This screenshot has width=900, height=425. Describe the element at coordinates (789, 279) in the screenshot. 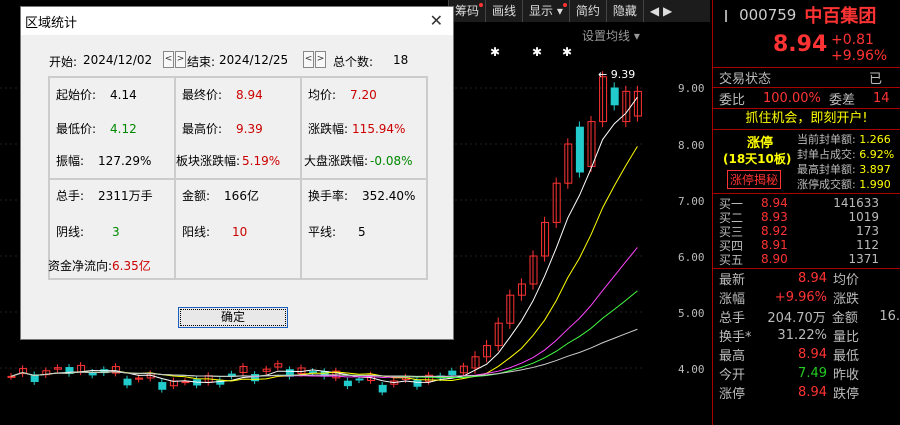

I see `detail-row: 最新 8.94 均价` at that location.